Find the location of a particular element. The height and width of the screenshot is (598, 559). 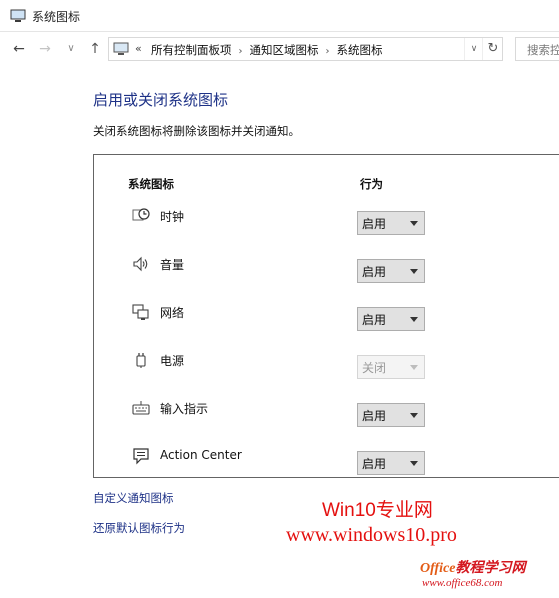

watermark-windows10-url: www.windows10.pro is located at coordinates (371, 535).